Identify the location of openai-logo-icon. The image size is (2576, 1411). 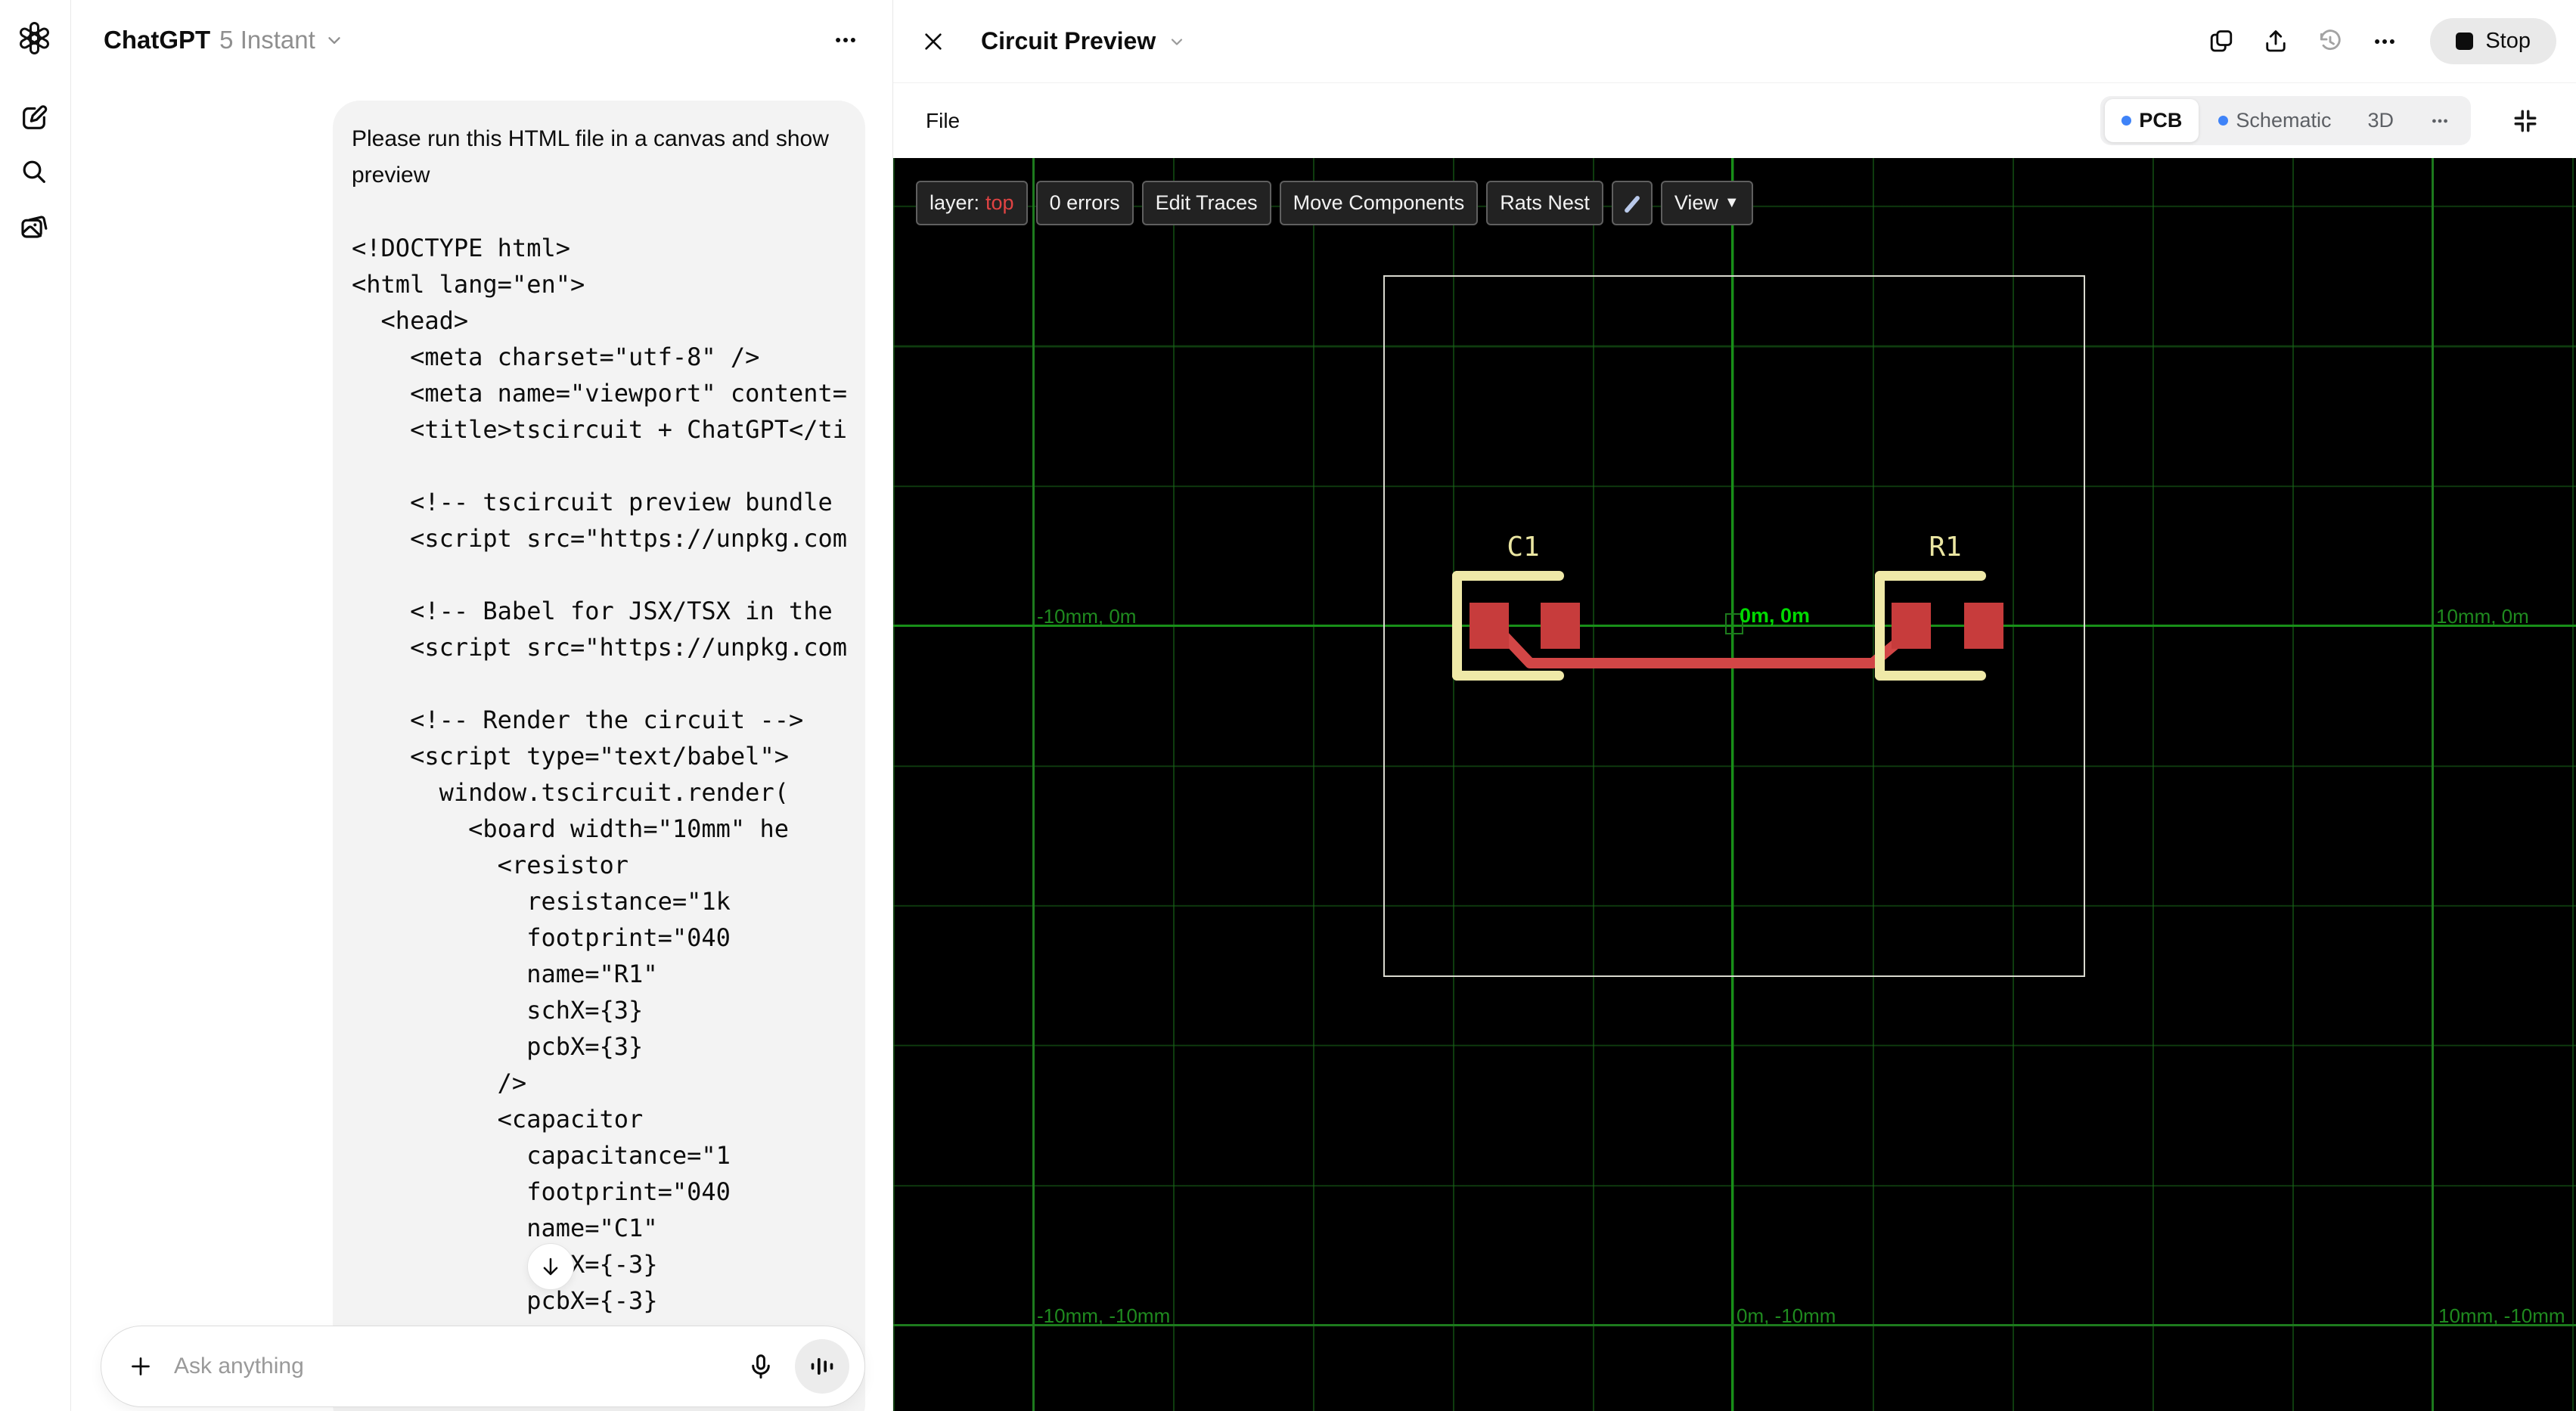
(34, 37).